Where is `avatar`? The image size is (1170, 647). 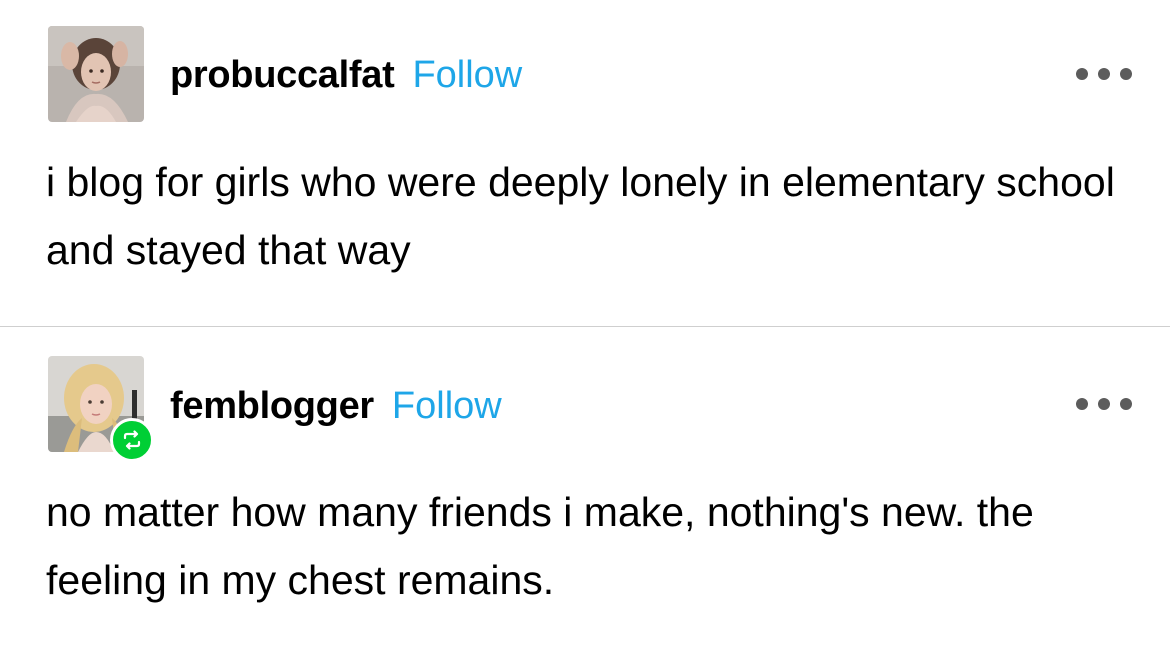
avatar is located at coordinates (96, 74).